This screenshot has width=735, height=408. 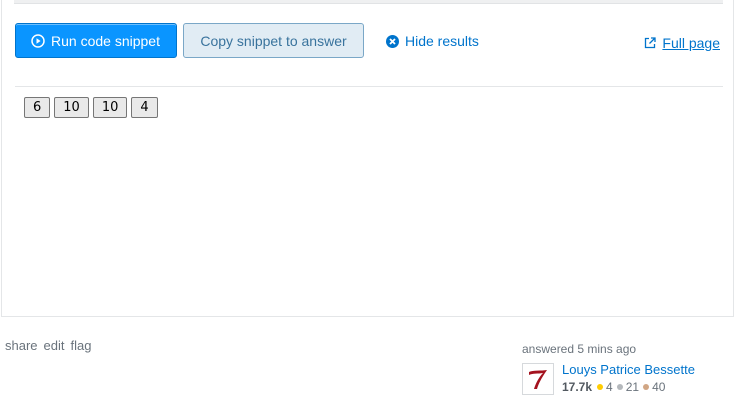 I want to click on full-page-link: Full page, so click(x=682, y=43).